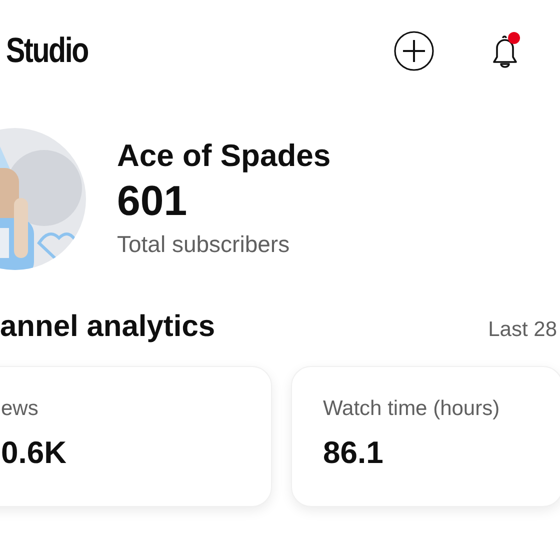  Describe the element at coordinates (108, 327) in the screenshot. I see `section-title: annel analytics` at that location.